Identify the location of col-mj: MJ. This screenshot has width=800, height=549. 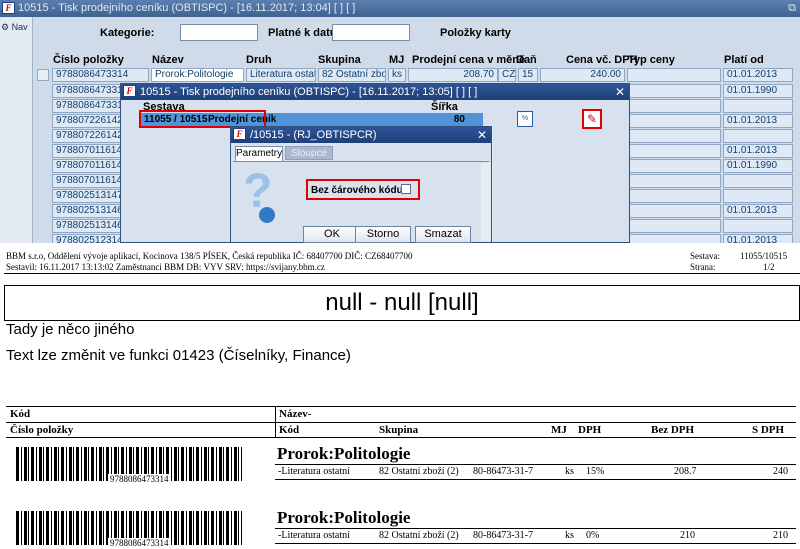
(396, 60).